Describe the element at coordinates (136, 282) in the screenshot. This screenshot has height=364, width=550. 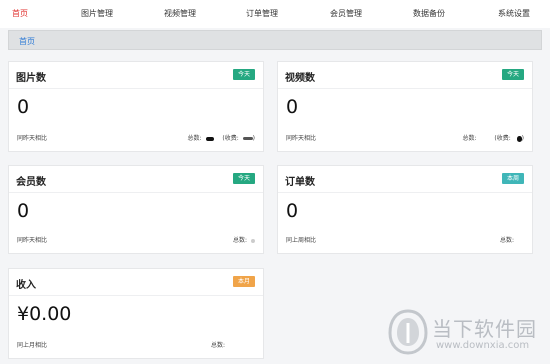
I see `card-header: 收入 本月` at that location.